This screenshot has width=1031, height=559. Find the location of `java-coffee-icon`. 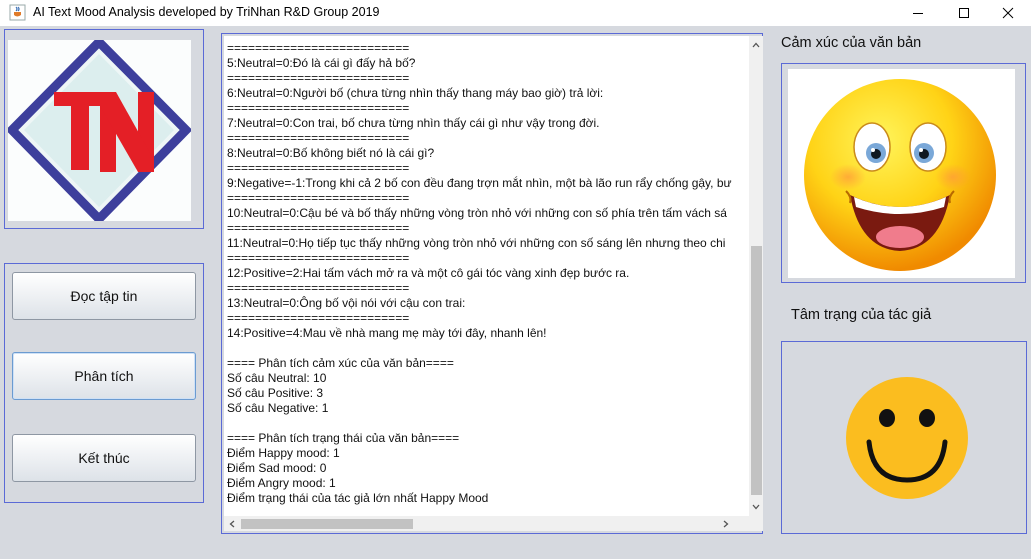

java-coffee-icon is located at coordinates (17, 12).